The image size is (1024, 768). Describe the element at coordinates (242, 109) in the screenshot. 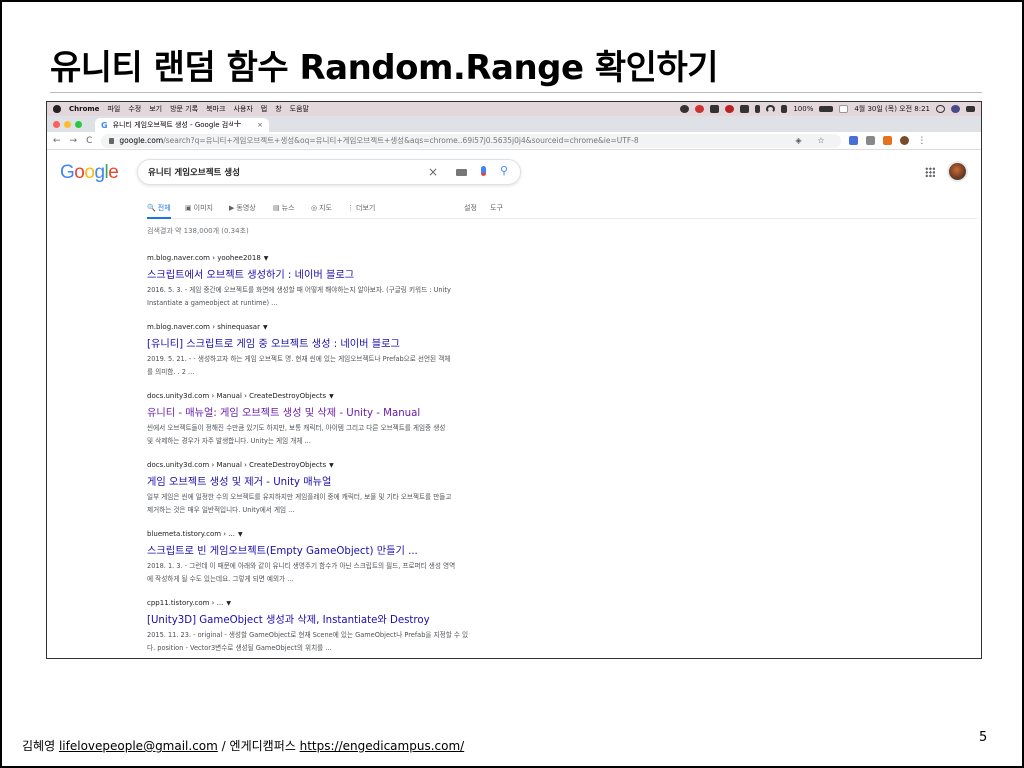

I see `menu-people: 사용자` at that location.